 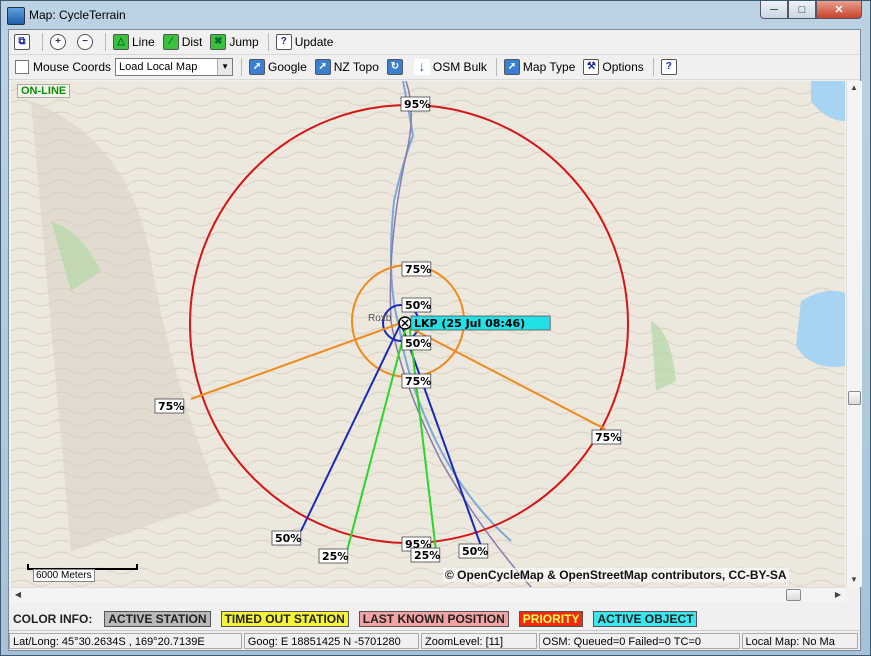 What do you see at coordinates (171, 406) in the screenshot?
I see `label-75-left: 75%` at bounding box center [171, 406].